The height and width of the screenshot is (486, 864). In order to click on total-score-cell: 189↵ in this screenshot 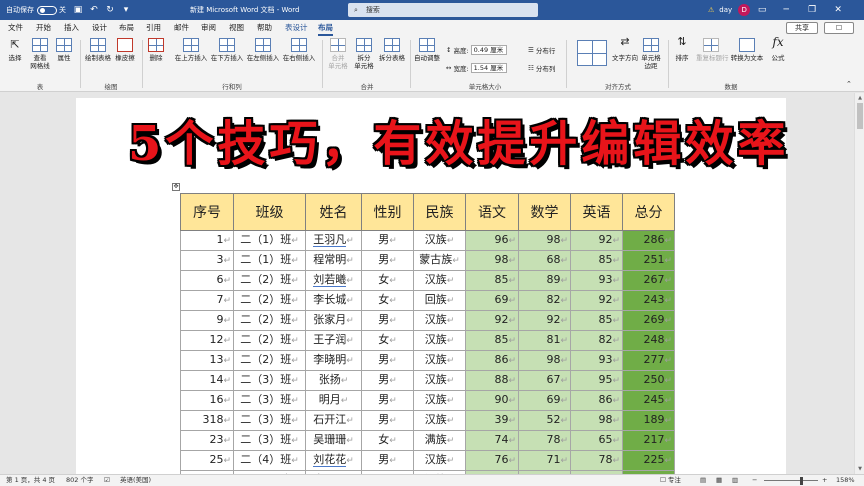, I will do `click(648, 420)`.